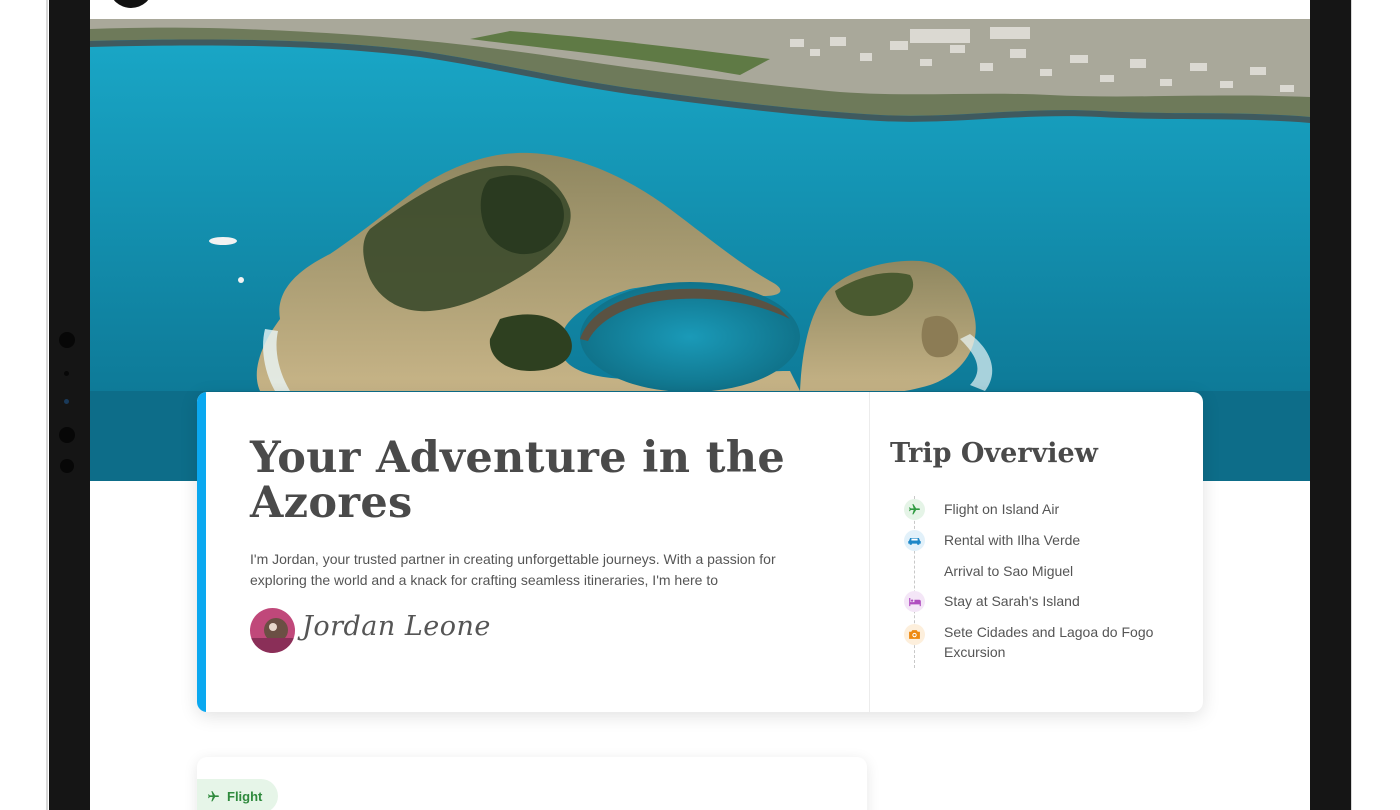 This screenshot has width=1400, height=810. I want to click on bezel-sensor-dot, so click(66, 373).